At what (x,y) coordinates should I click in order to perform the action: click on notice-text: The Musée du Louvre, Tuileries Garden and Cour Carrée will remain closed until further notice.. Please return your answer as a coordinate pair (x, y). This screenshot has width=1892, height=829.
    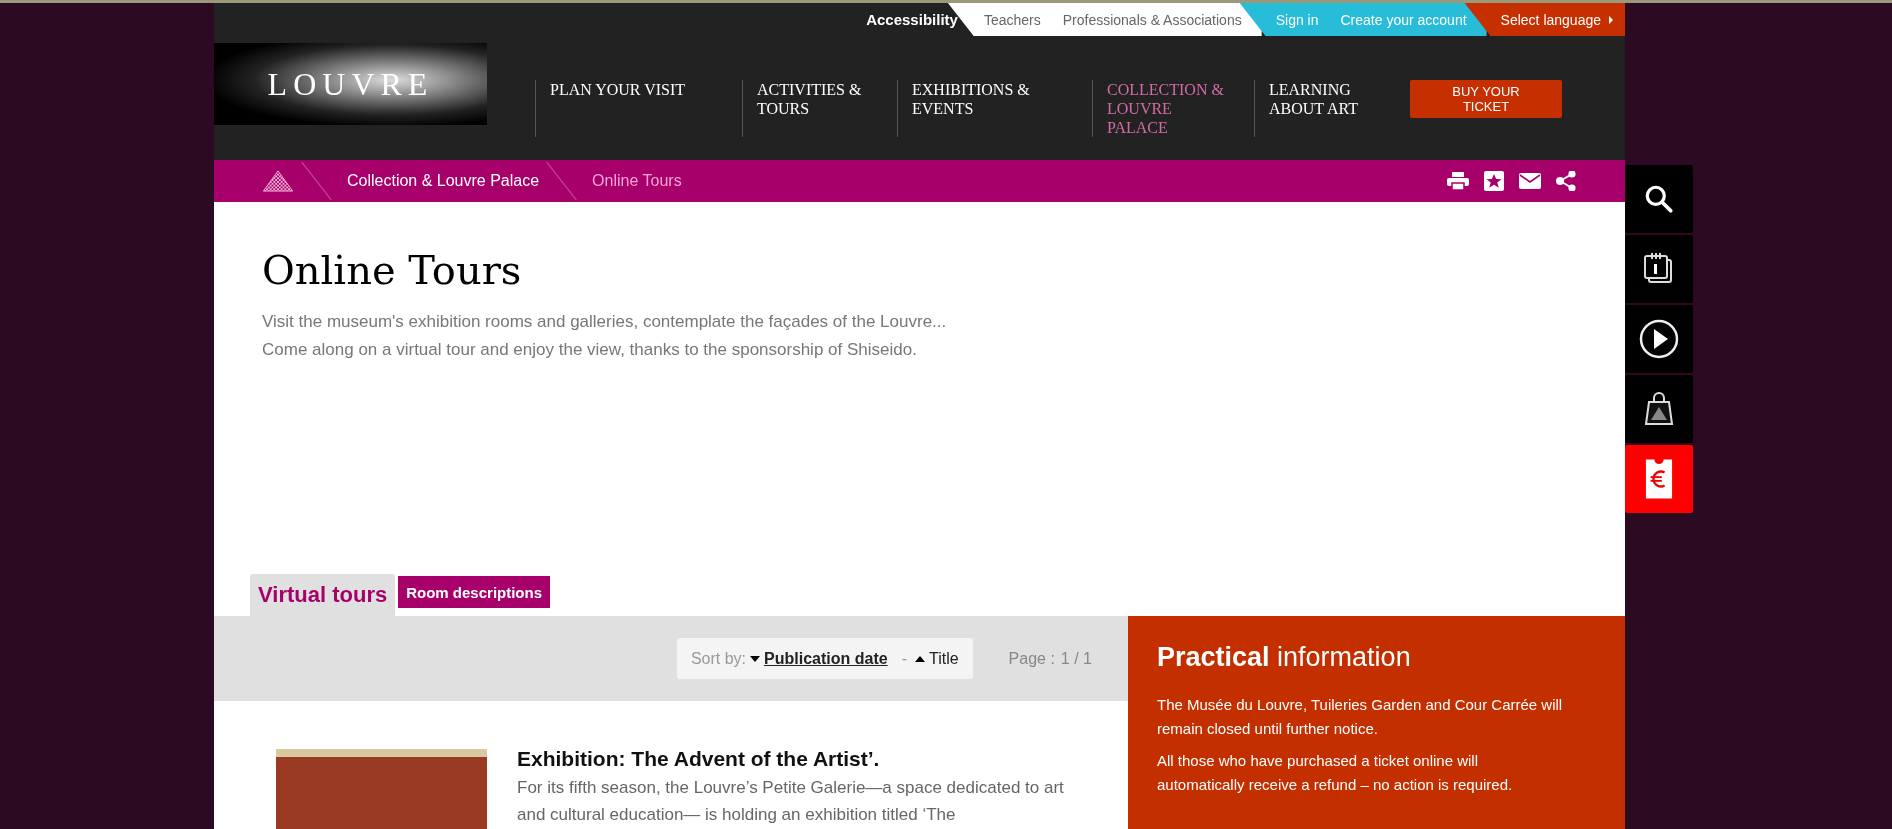
    Looking at the image, I should click on (1360, 717).